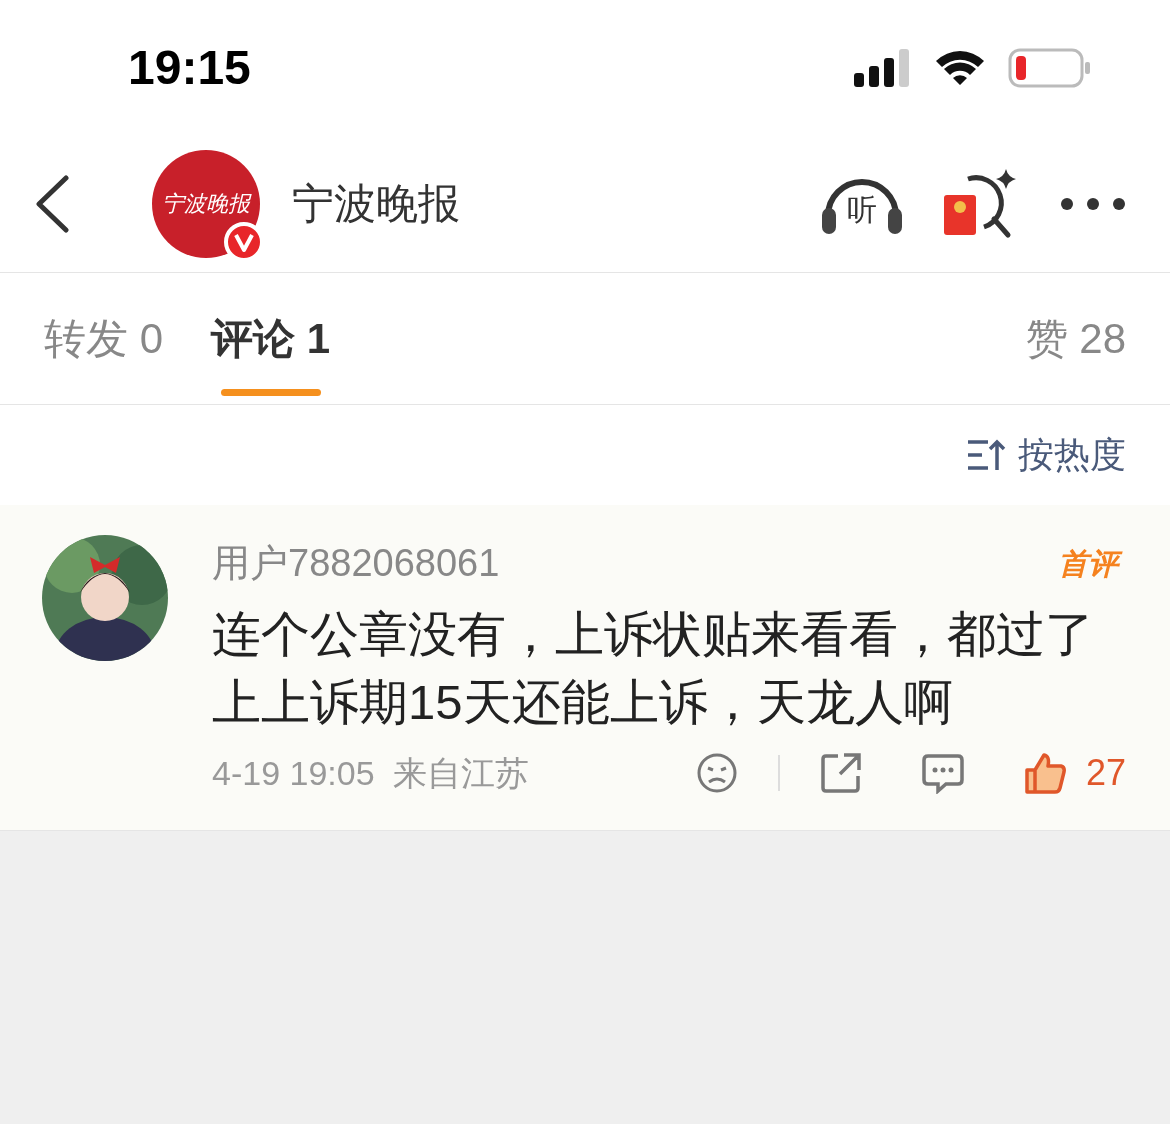  Describe the element at coordinates (52, 203) in the screenshot. I see `back-icon` at that location.